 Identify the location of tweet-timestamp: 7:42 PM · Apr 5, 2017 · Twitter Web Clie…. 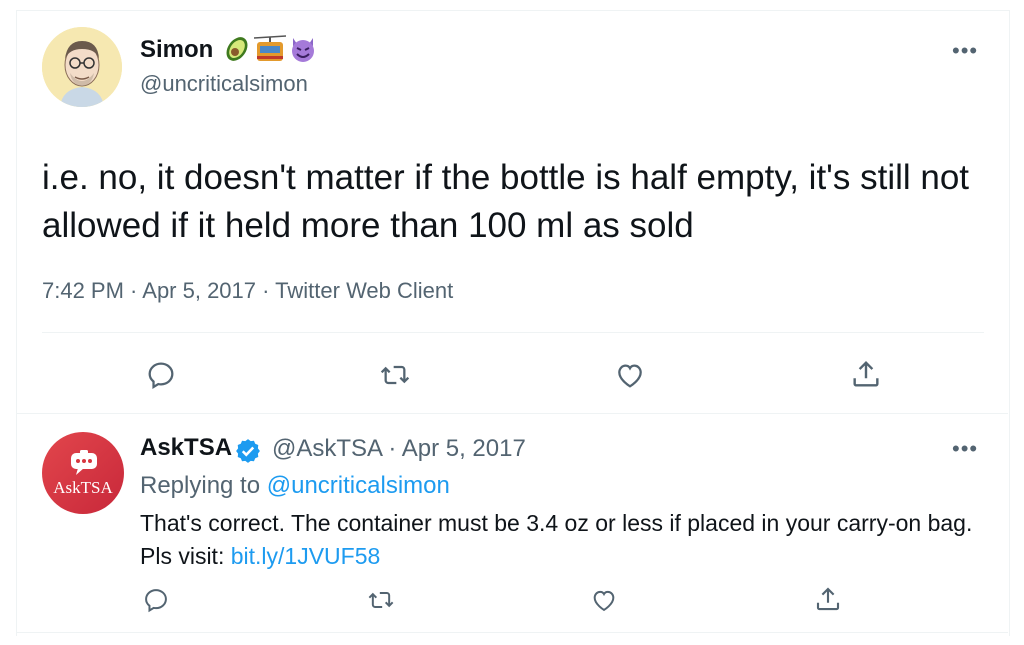
(247, 291).